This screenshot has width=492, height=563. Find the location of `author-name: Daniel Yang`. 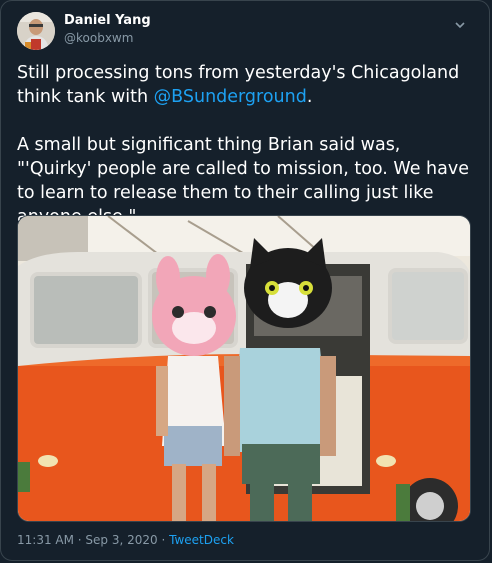

author-name: Daniel Yang is located at coordinates (107, 20).